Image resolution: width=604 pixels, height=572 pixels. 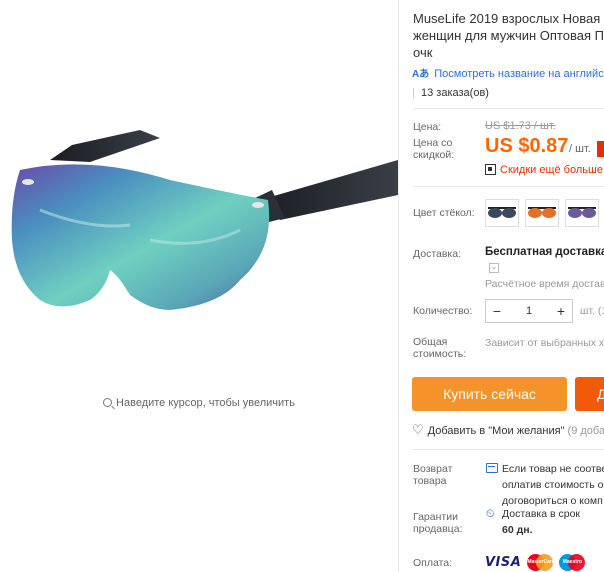 I want to click on shipping-label: Доставка:, so click(x=437, y=254).